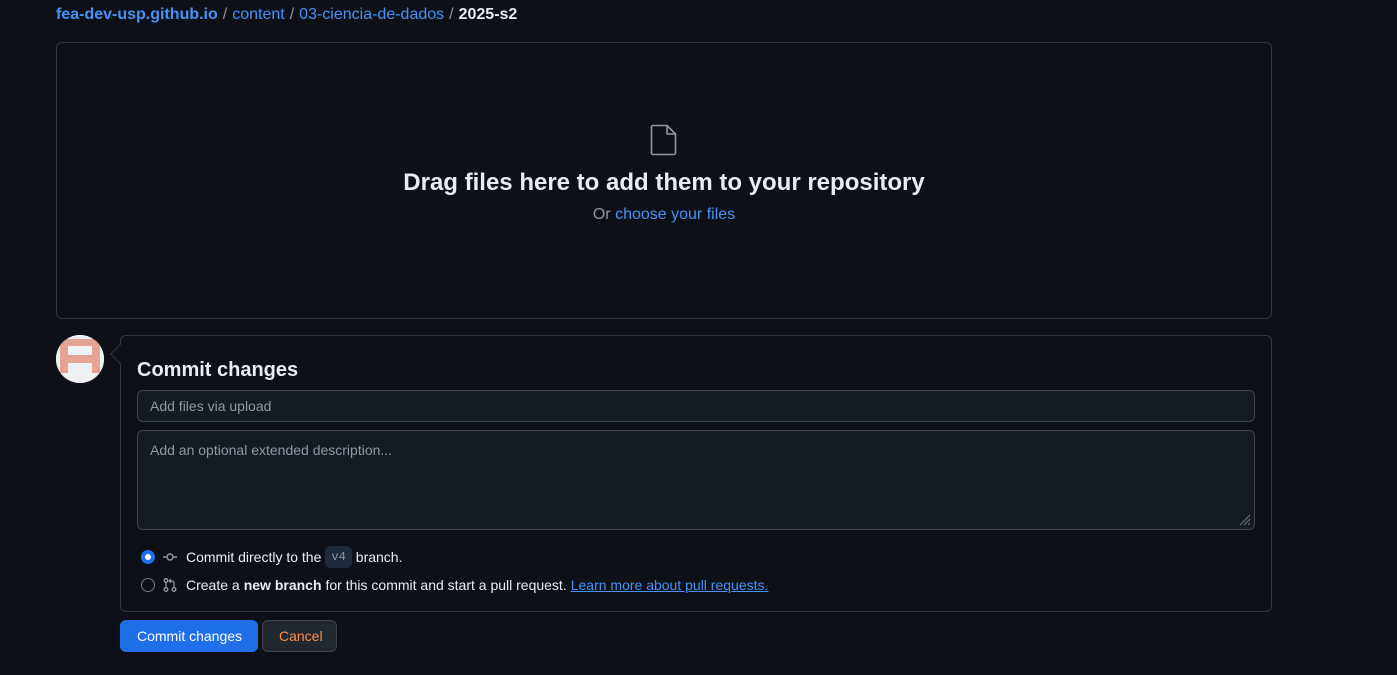  What do you see at coordinates (338, 557) in the screenshot?
I see `branch-name-badge: v4` at bounding box center [338, 557].